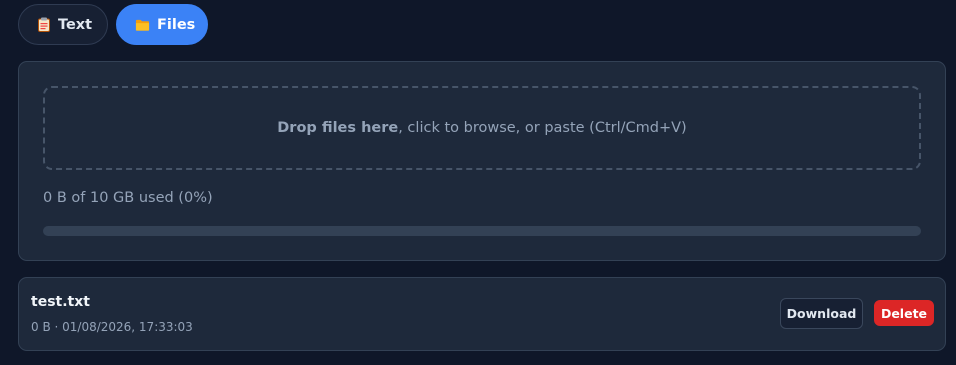 This screenshot has height=365, width=956. I want to click on delete-button: Delete, so click(904, 313).